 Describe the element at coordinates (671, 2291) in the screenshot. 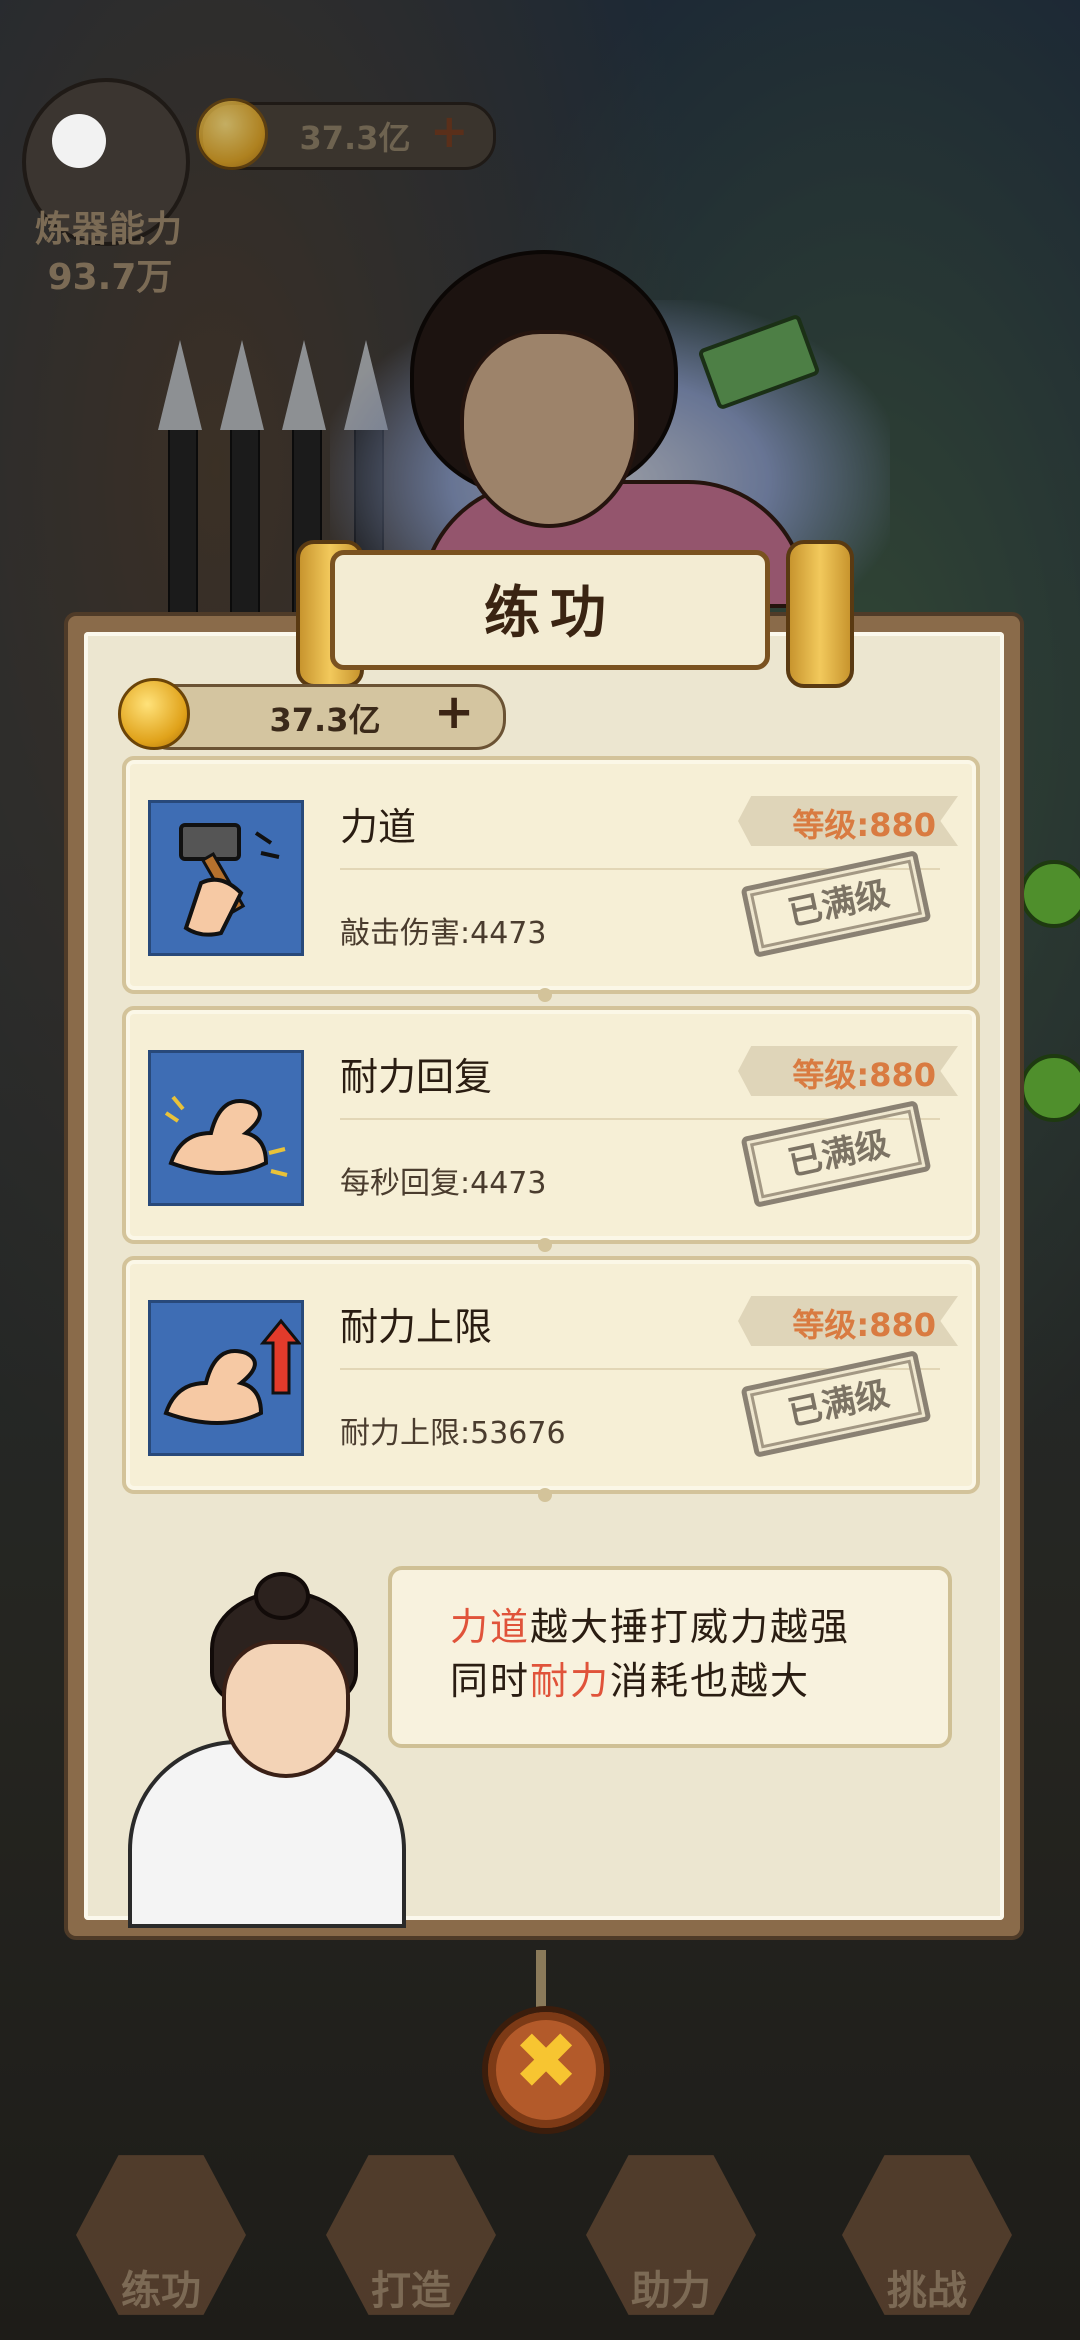

I see `nav-label: 助力` at that location.